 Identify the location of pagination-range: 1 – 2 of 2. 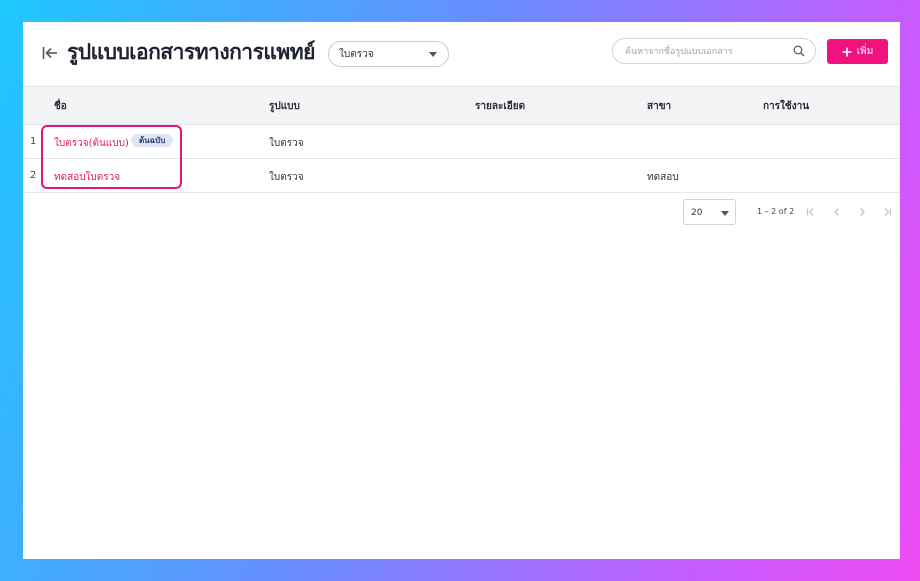
(776, 211).